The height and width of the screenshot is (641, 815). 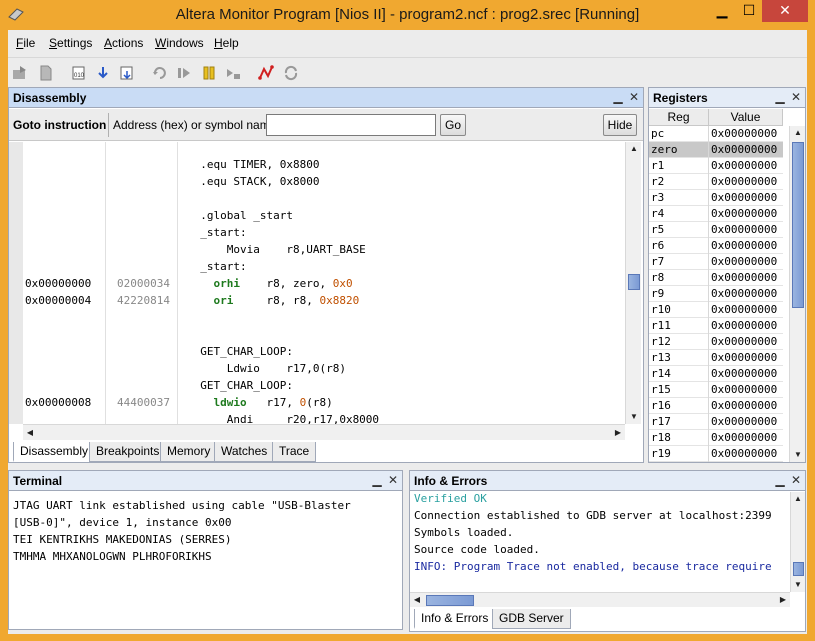 I want to click on register-row: r5 0x00000000, so click(x=716, y=230).